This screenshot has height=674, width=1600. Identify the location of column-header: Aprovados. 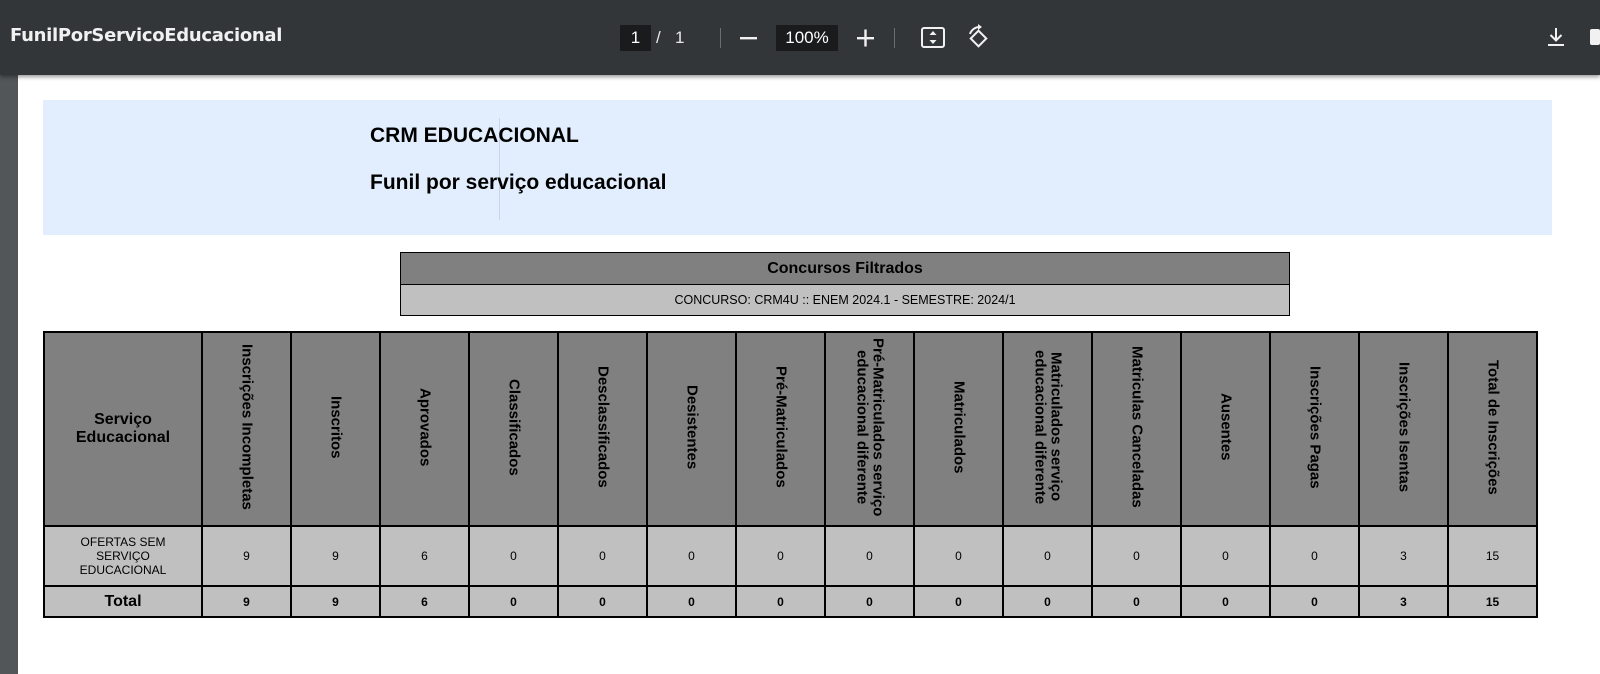
(424, 429).